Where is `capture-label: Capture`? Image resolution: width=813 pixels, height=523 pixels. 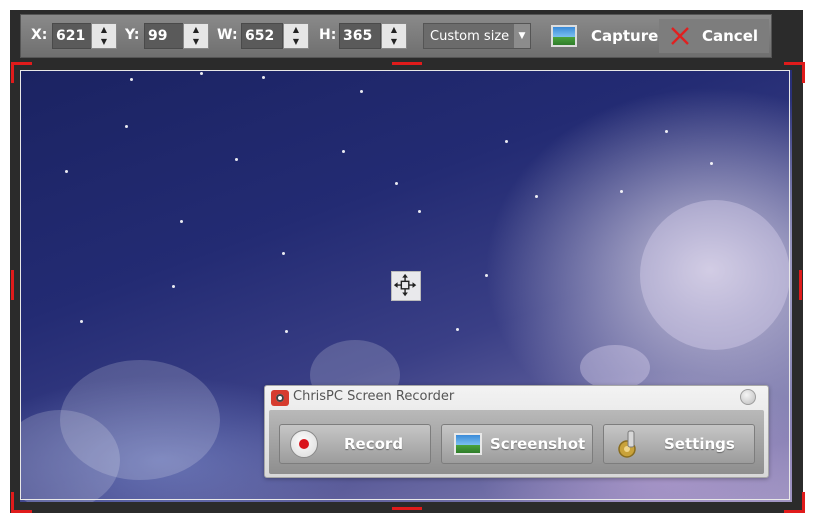
capture-label: Capture is located at coordinates (624, 36).